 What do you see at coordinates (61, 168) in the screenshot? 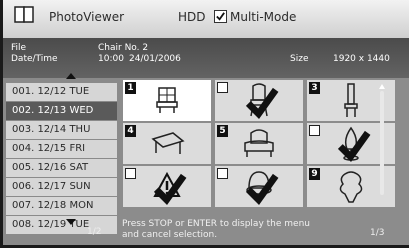
I see `date-list-item: 005. 12/16 SAT` at bounding box center [61, 168].